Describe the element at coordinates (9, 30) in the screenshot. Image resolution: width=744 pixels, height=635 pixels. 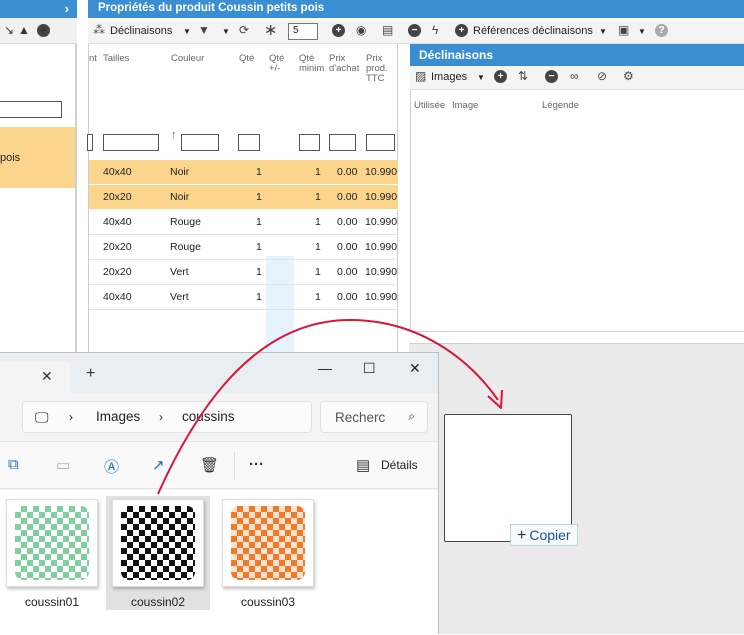
I see `arrow-icon: ↘` at that location.